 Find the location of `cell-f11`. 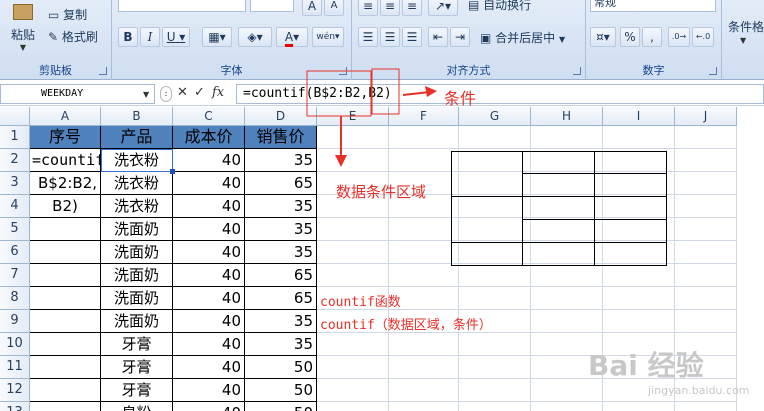

cell-f11 is located at coordinates (424, 367).